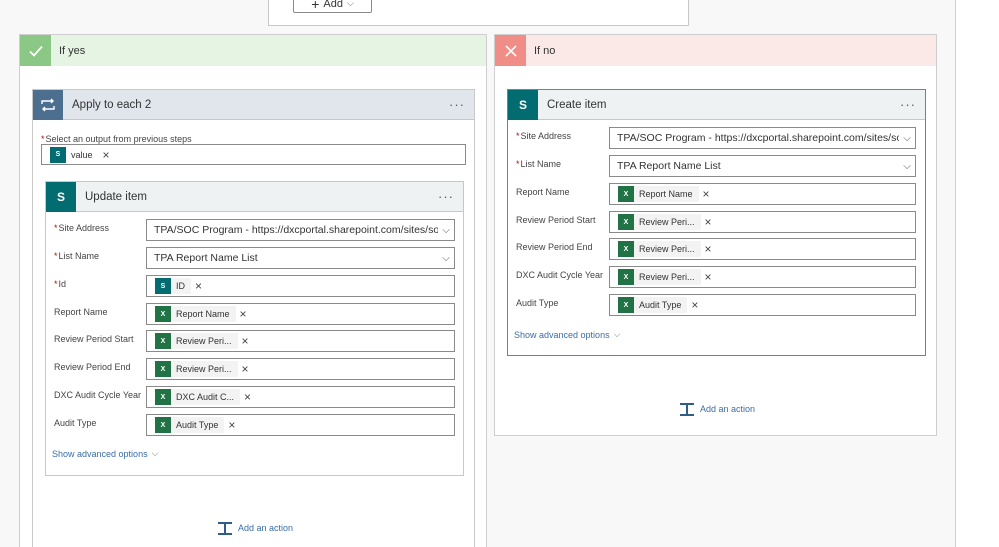 The width and height of the screenshot is (999, 547). What do you see at coordinates (715, 50) in the screenshot?
I see `branch-if-no-header: If no` at bounding box center [715, 50].